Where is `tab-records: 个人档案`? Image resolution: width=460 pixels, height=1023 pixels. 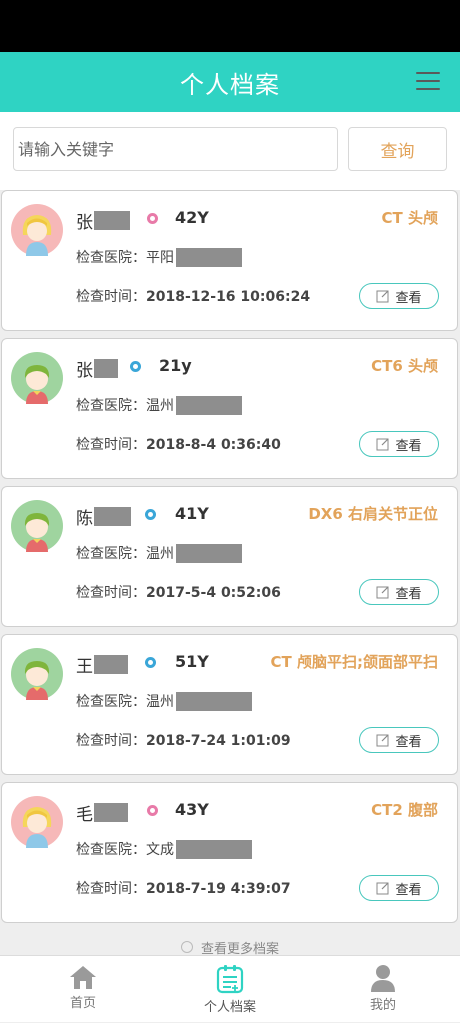
tab-records: 个人档案 is located at coordinates (230, 989).